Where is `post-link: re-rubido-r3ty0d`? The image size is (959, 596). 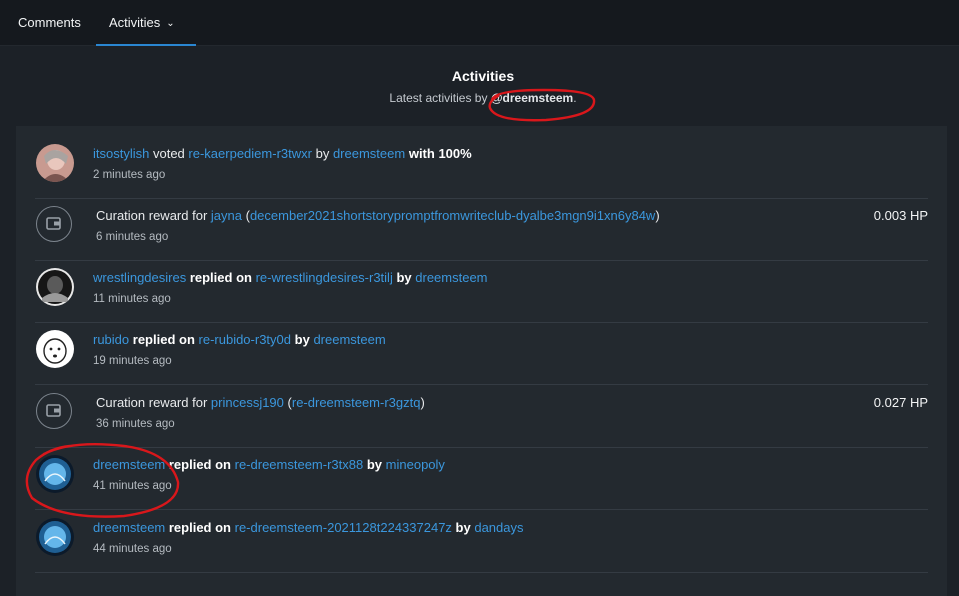 post-link: re-rubido-r3ty0d is located at coordinates (245, 339).